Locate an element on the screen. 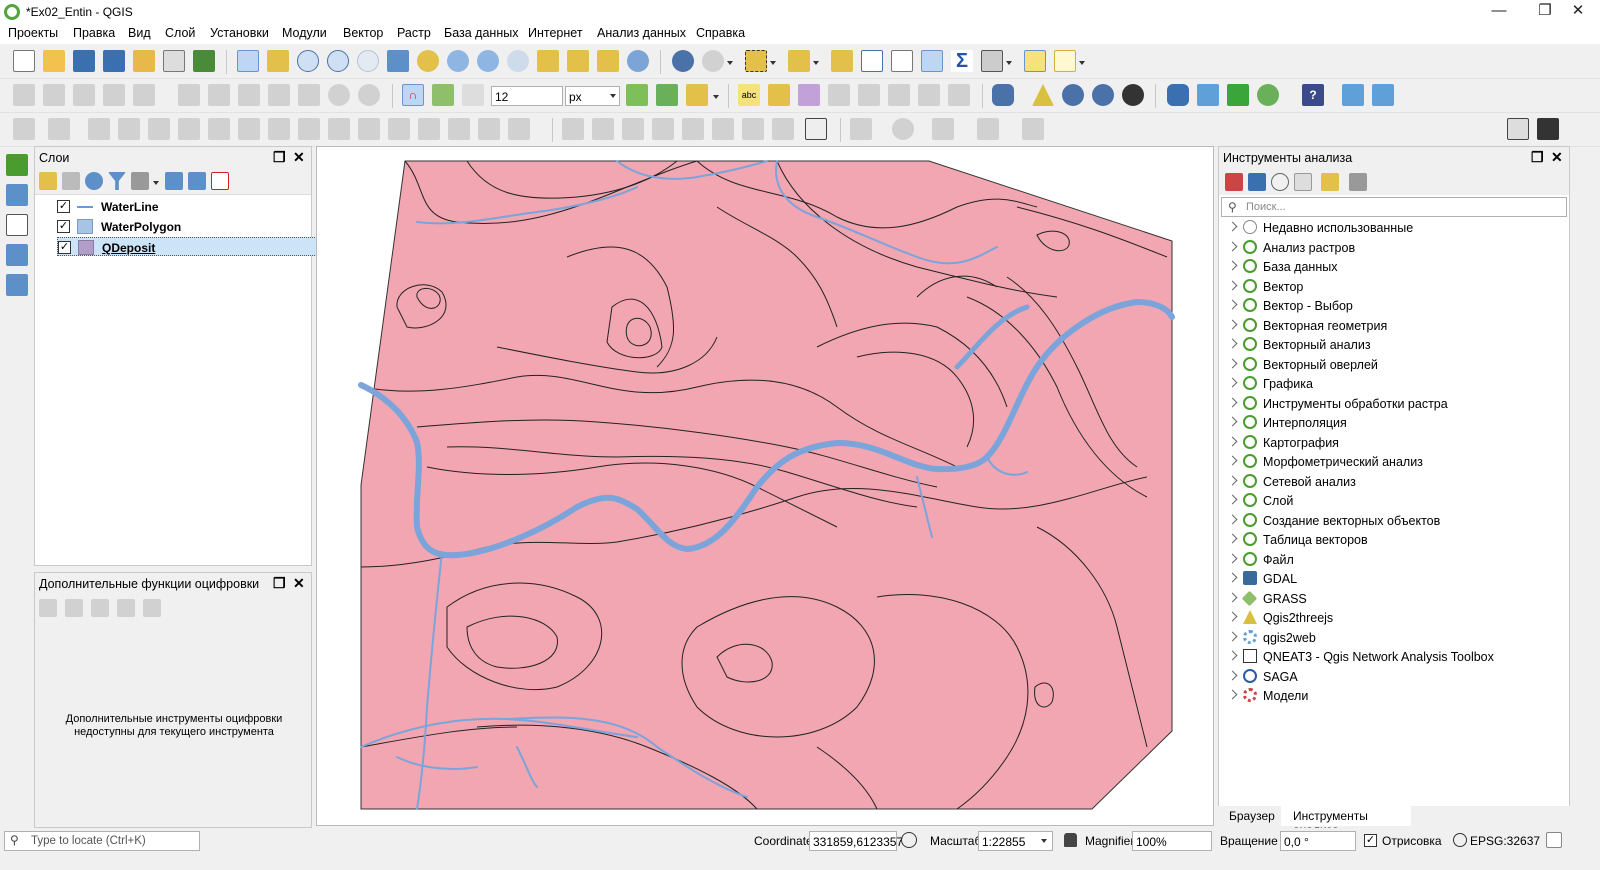  toolbox-group: SAGA is located at coordinates (1393, 676).